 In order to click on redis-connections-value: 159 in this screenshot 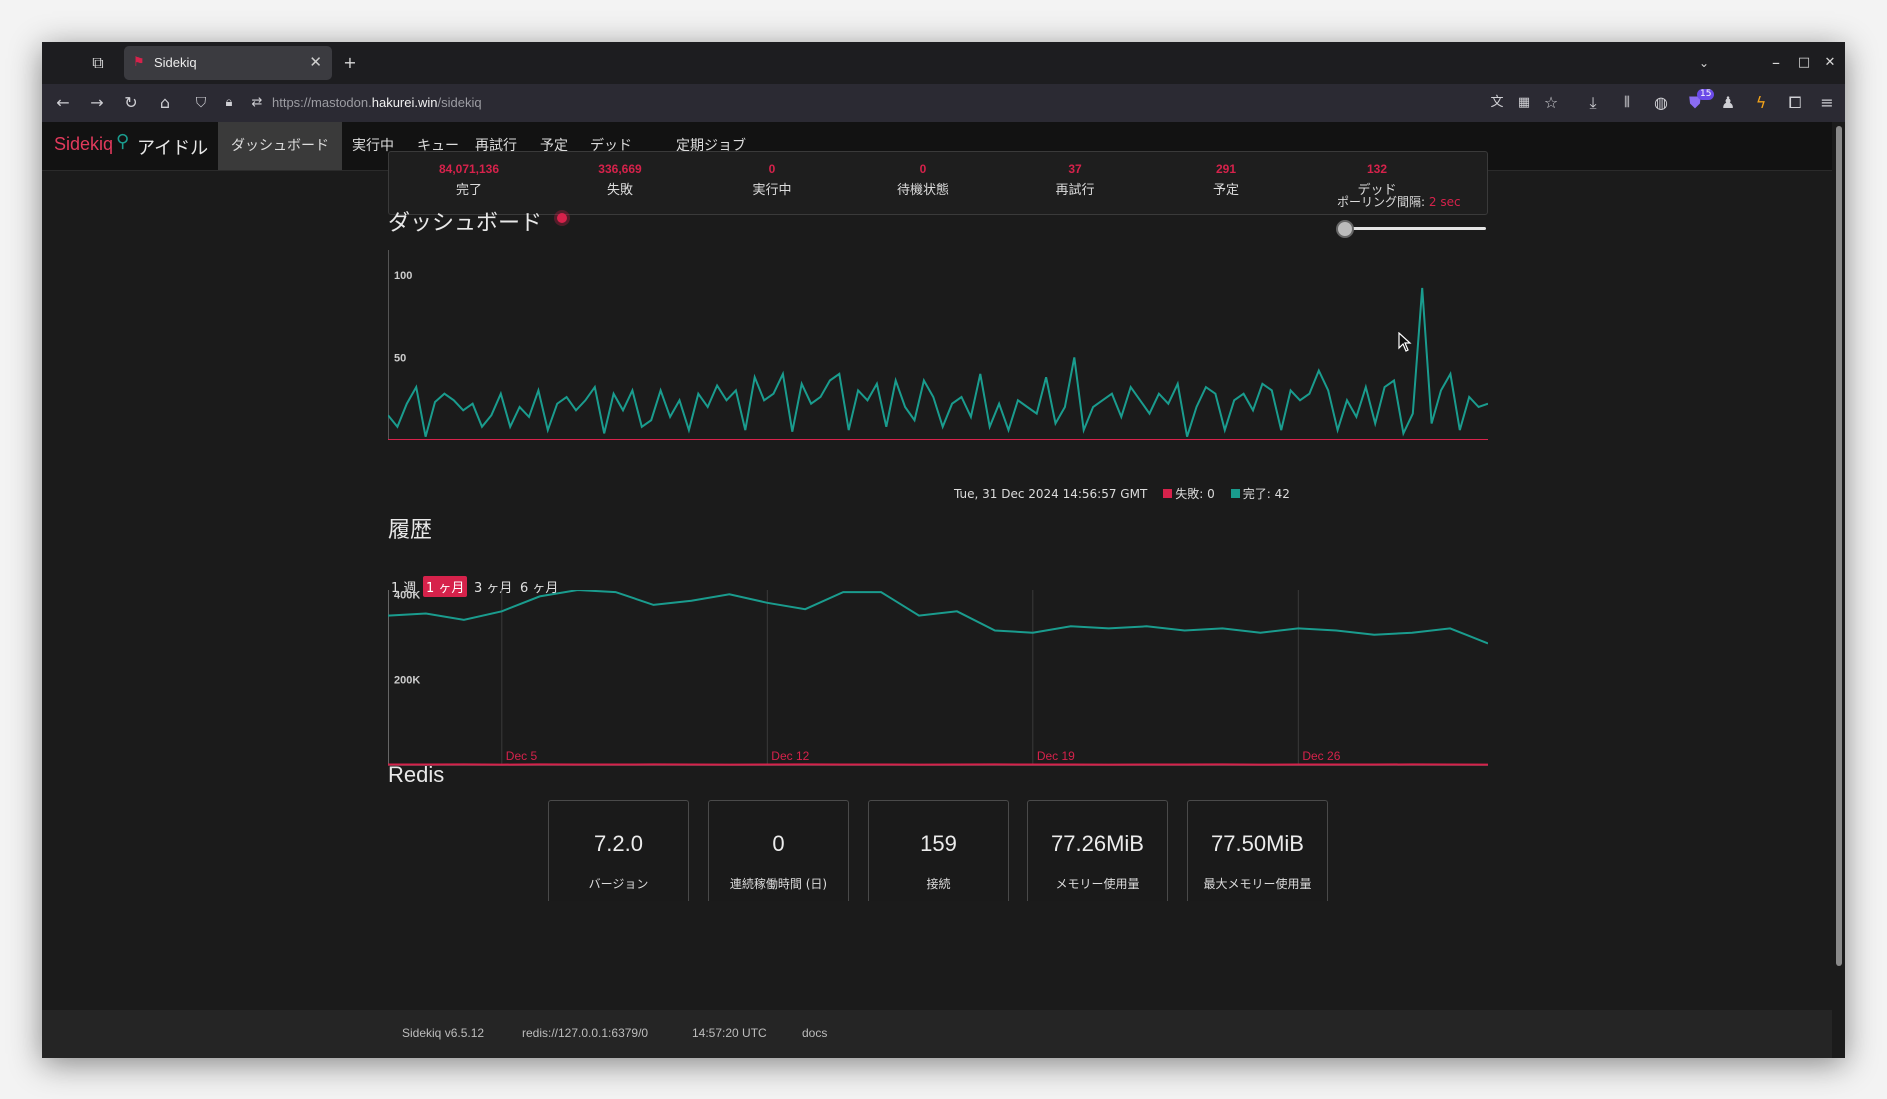, I will do `click(938, 843)`.